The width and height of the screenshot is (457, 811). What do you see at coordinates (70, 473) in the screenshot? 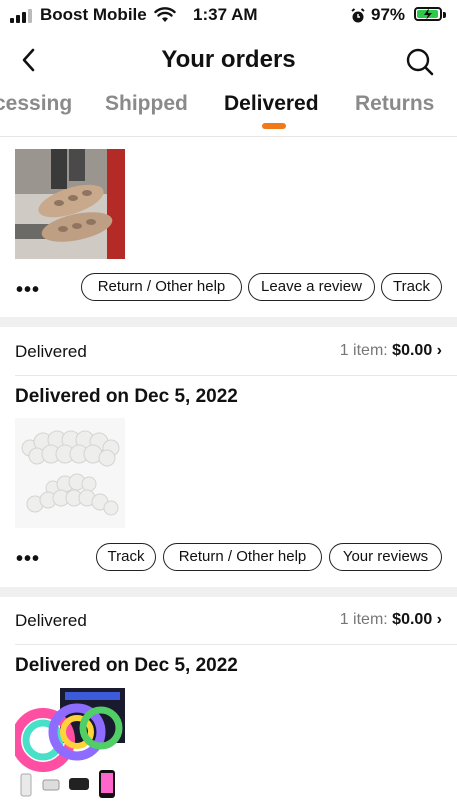
I see `product-image-bubble-slides` at bounding box center [70, 473].